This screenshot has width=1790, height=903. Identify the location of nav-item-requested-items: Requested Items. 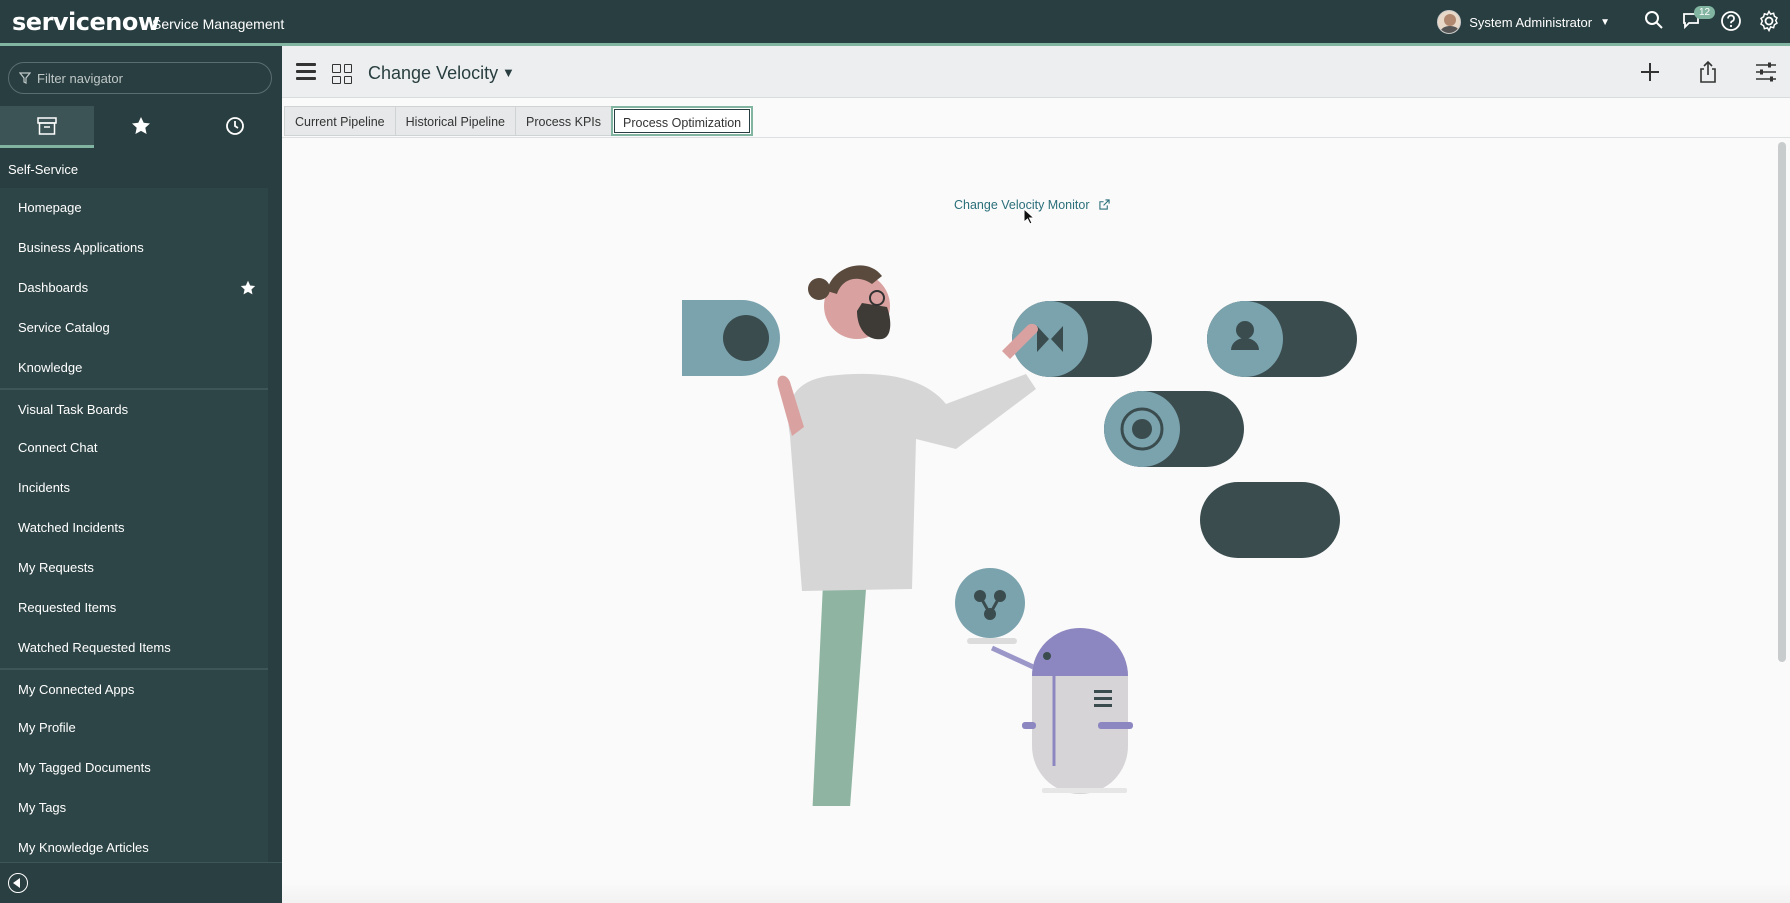
(134, 608).